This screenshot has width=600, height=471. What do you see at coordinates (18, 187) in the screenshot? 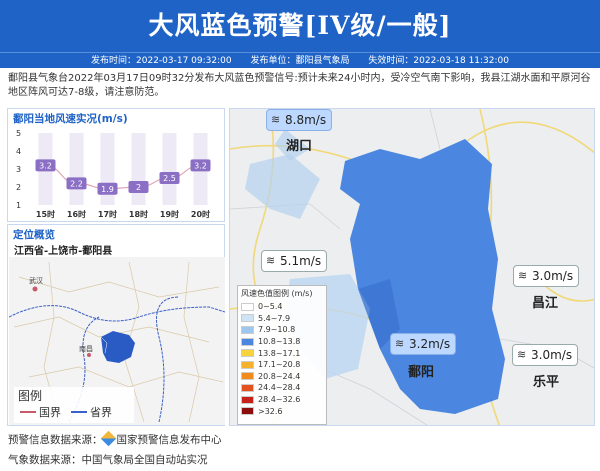
I see `y-tick-label: 2` at bounding box center [18, 187].